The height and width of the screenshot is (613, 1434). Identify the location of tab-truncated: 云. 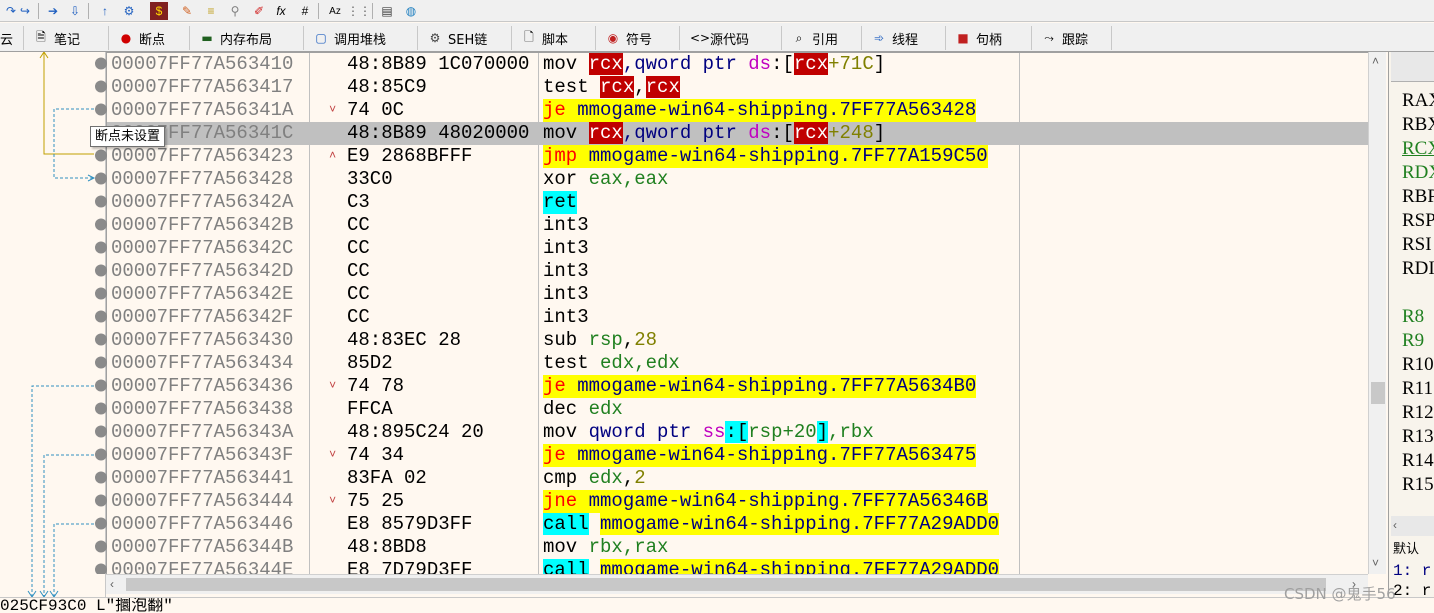
(12, 38).